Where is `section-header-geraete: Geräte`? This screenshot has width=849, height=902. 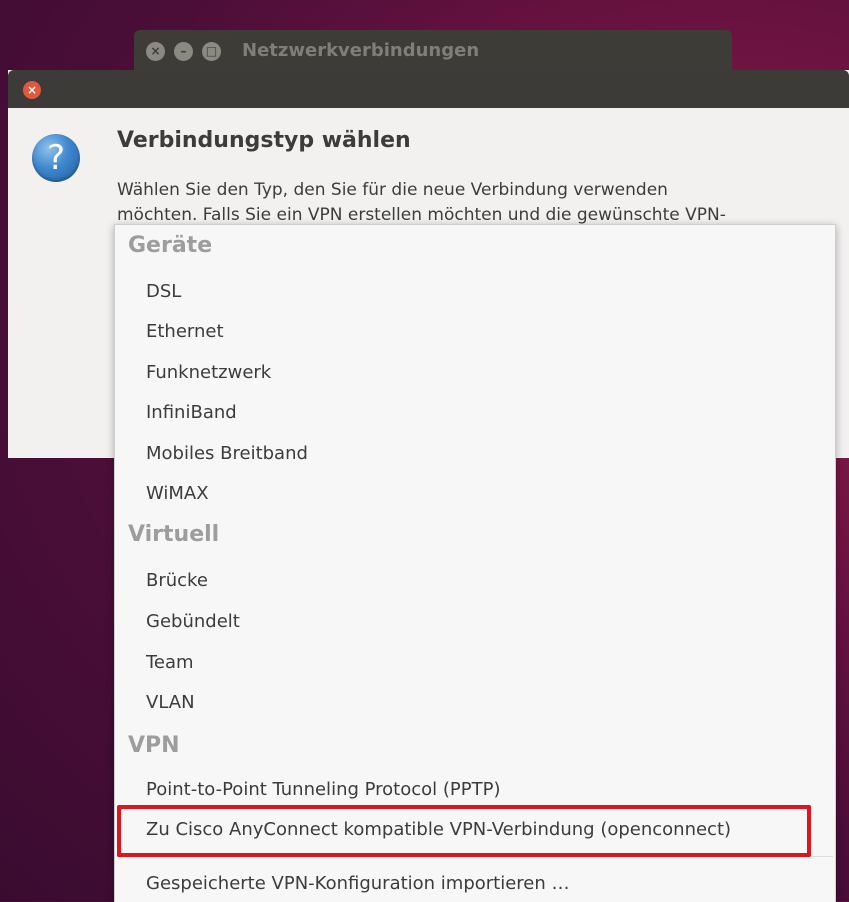 section-header-geraete: Geräte is located at coordinates (170, 245).